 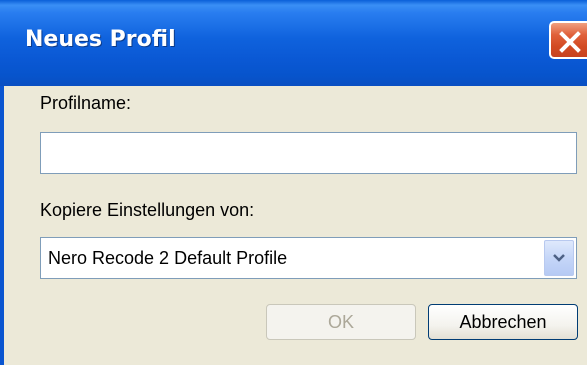 What do you see at coordinates (308, 258) in the screenshot?
I see `copy-settings-dropdown: Nero Recode 2 Default Profile` at bounding box center [308, 258].